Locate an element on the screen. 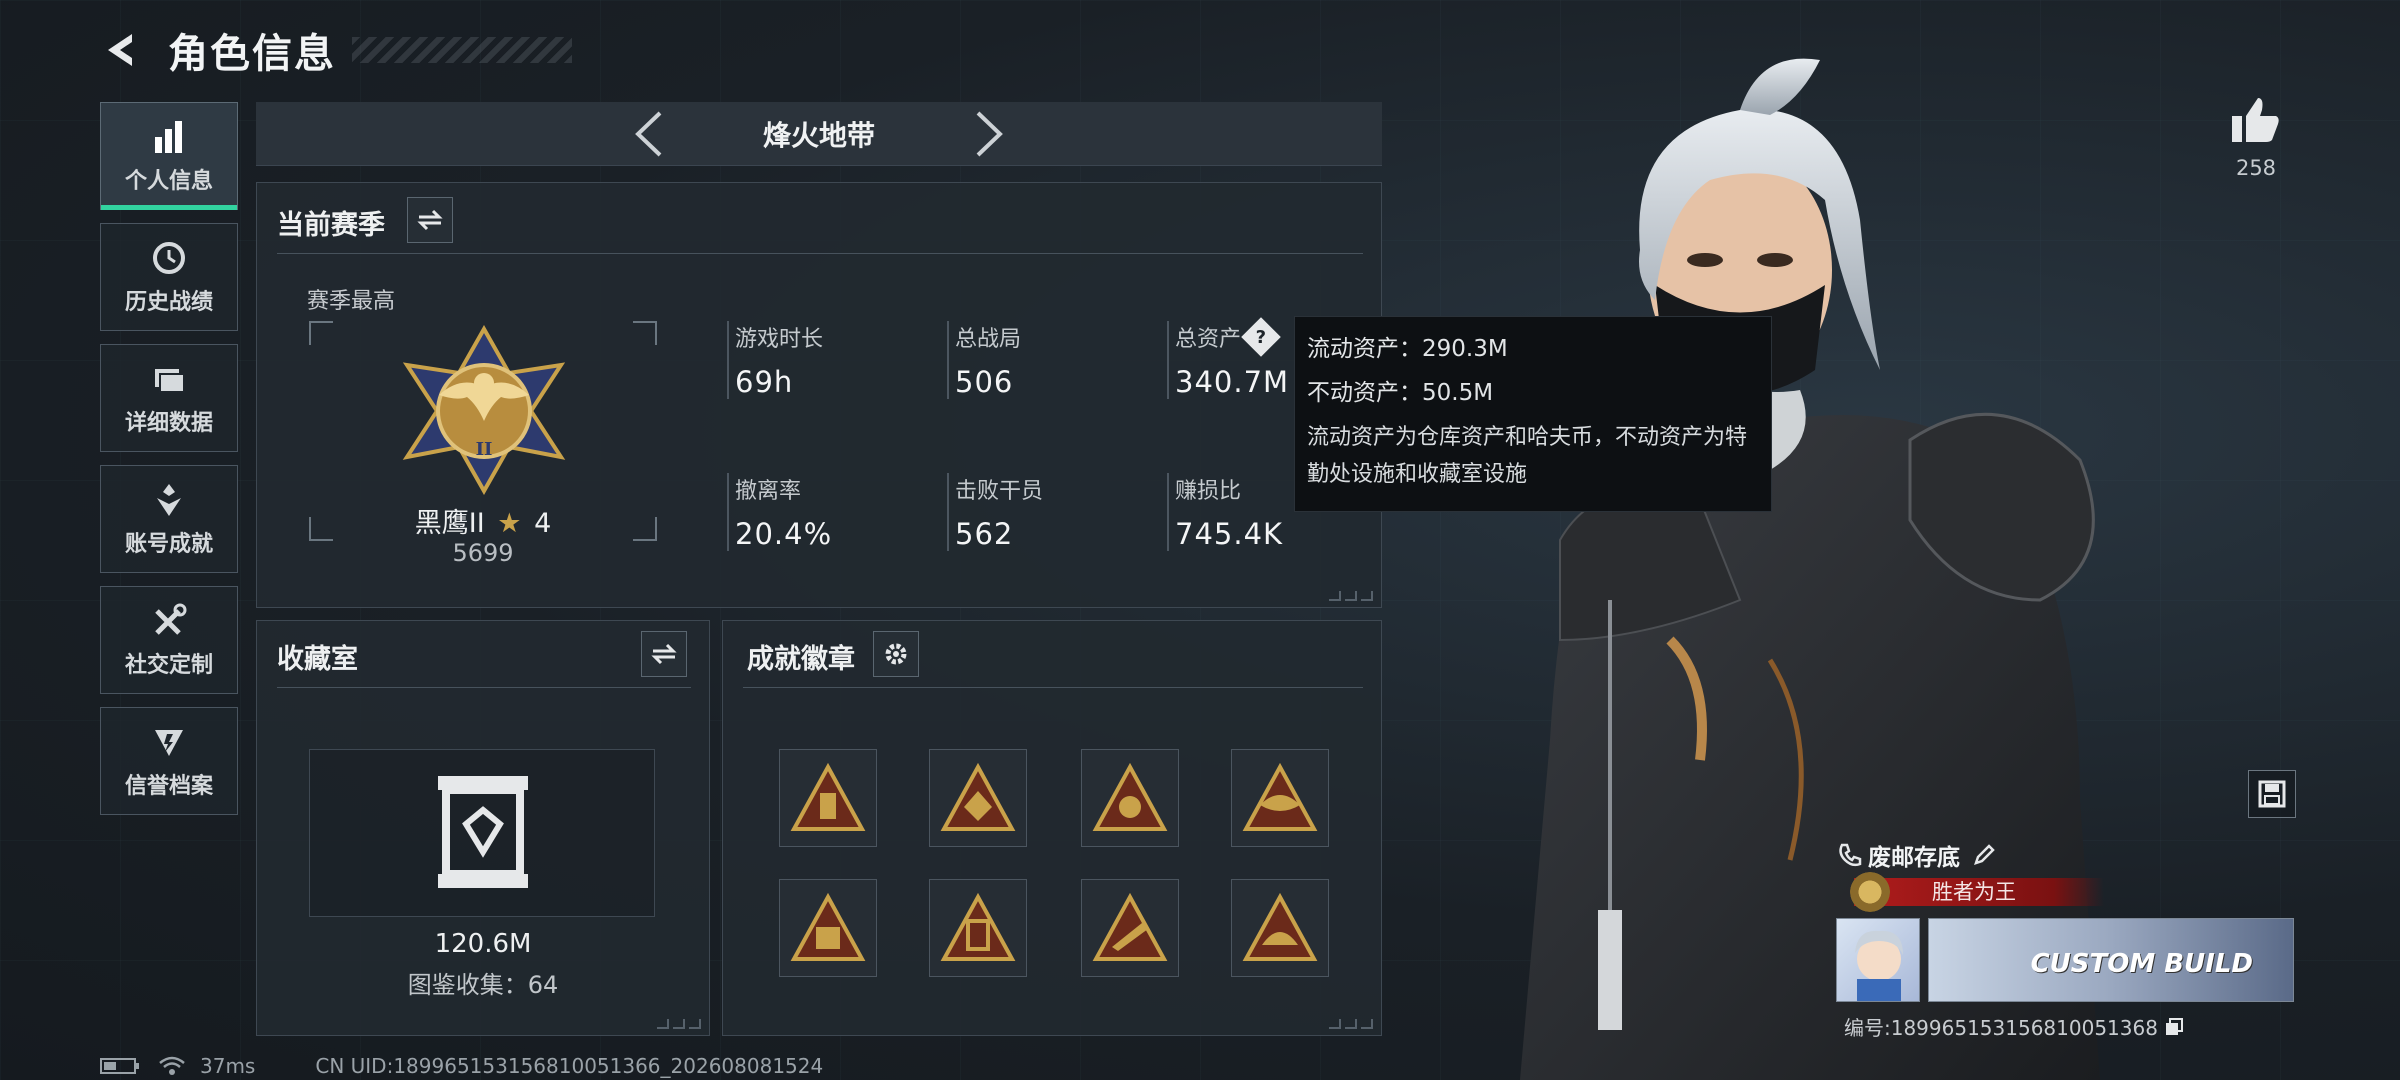  nav-item-history: 历史战绩 is located at coordinates (169, 277).